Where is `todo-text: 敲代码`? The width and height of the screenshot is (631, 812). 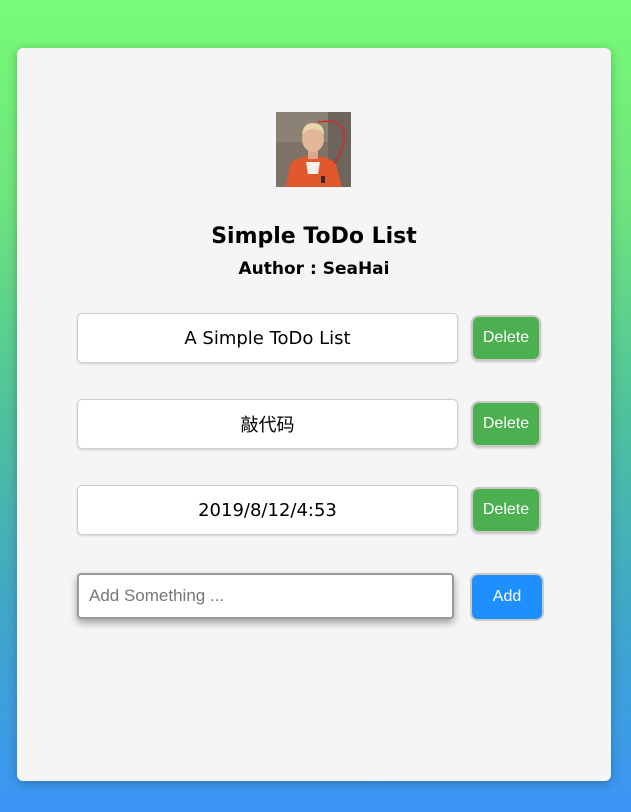 todo-text: 敲代码 is located at coordinates (267, 424).